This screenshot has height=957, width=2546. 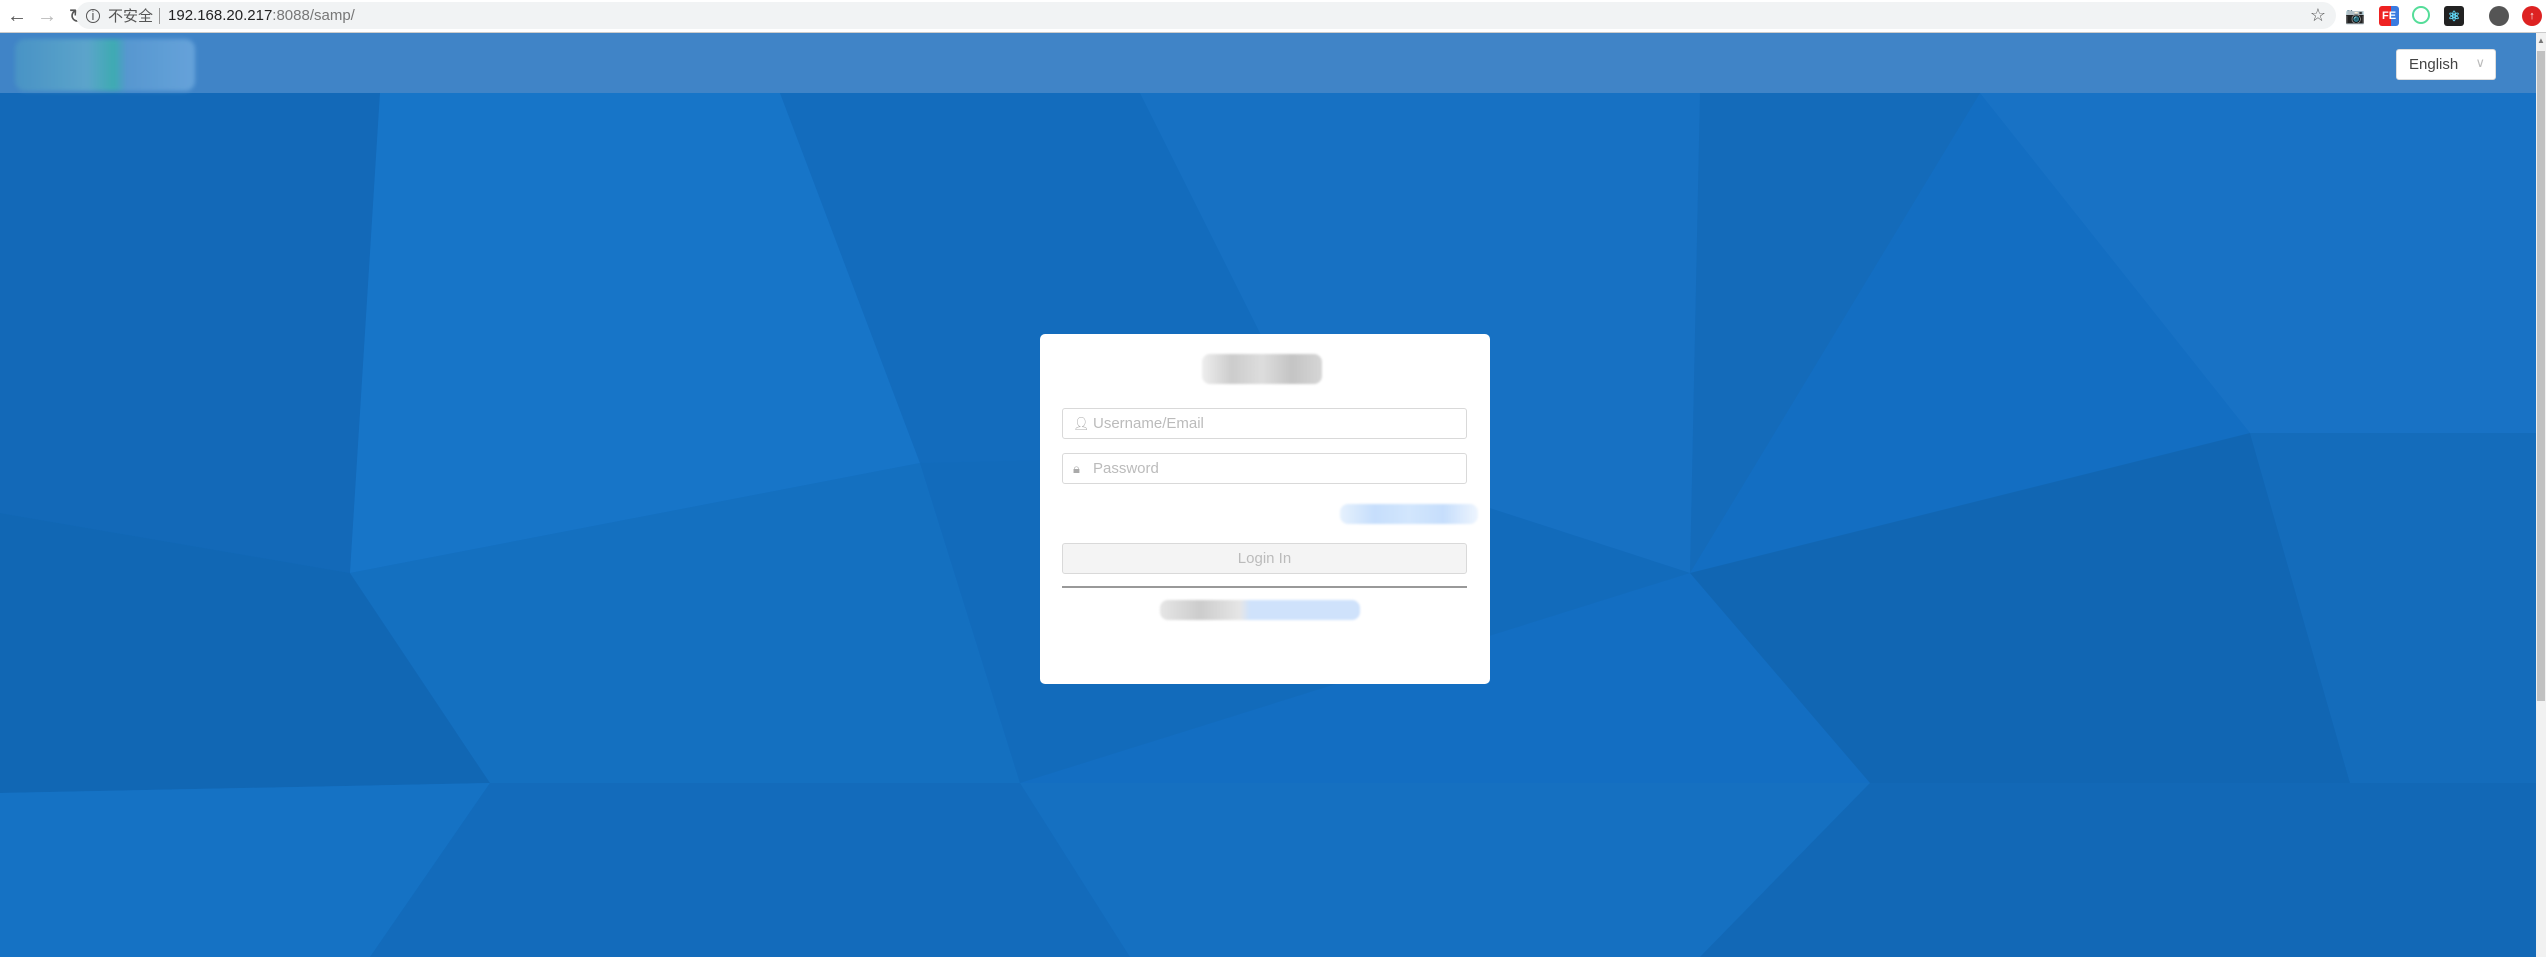 I want to click on language-label: English, so click(x=2434, y=64).